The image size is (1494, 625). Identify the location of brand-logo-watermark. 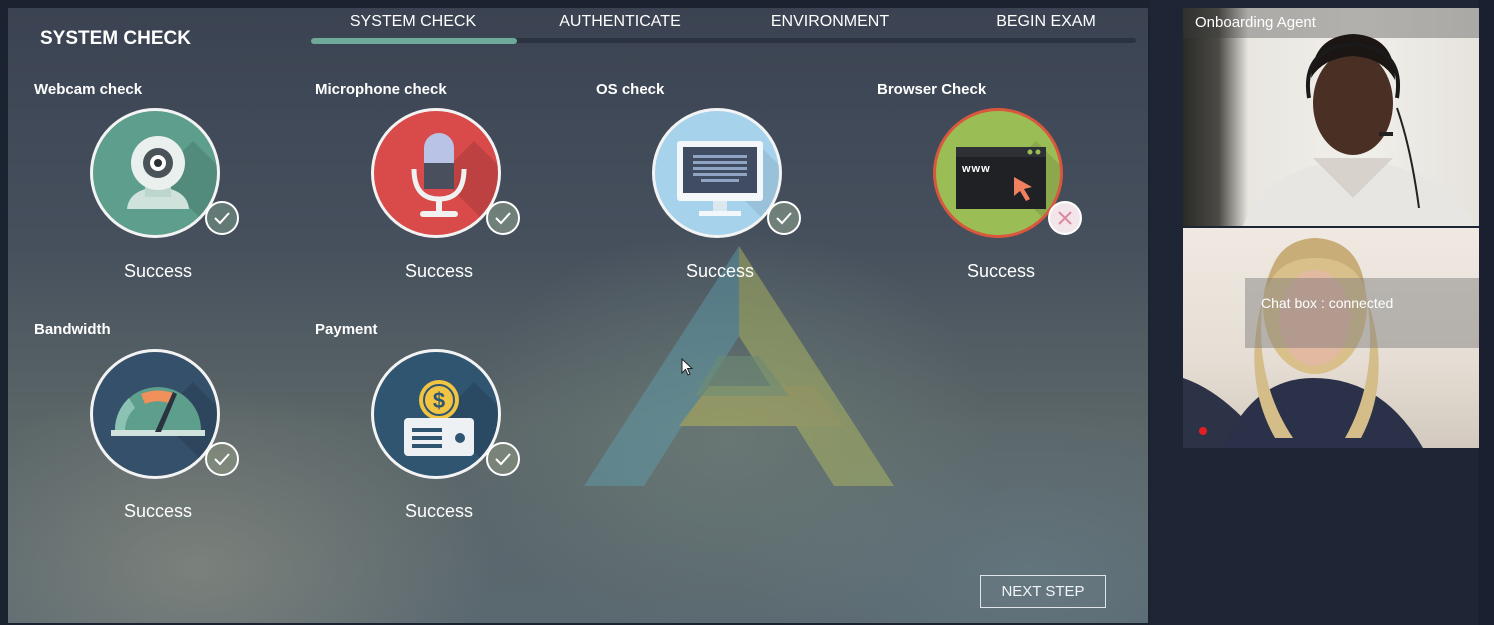
(739, 366).